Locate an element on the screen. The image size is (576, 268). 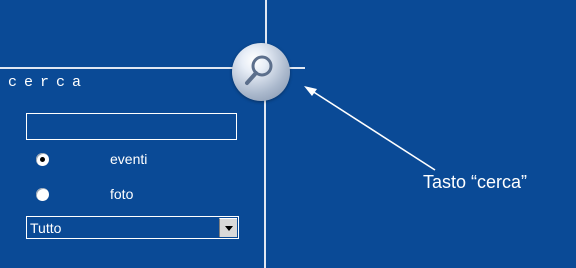
annotation-label: Tasto “cerca” is located at coordinates (475, 182).